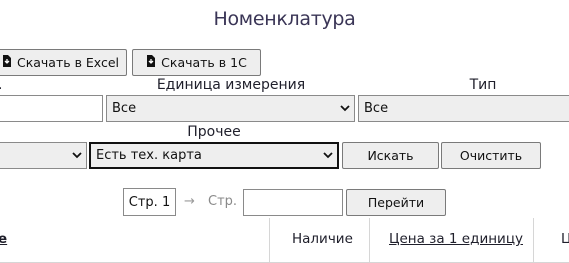 The height and width of the screenshot is (263, 569). I want to click on type-select: Все, so click(463, 108).